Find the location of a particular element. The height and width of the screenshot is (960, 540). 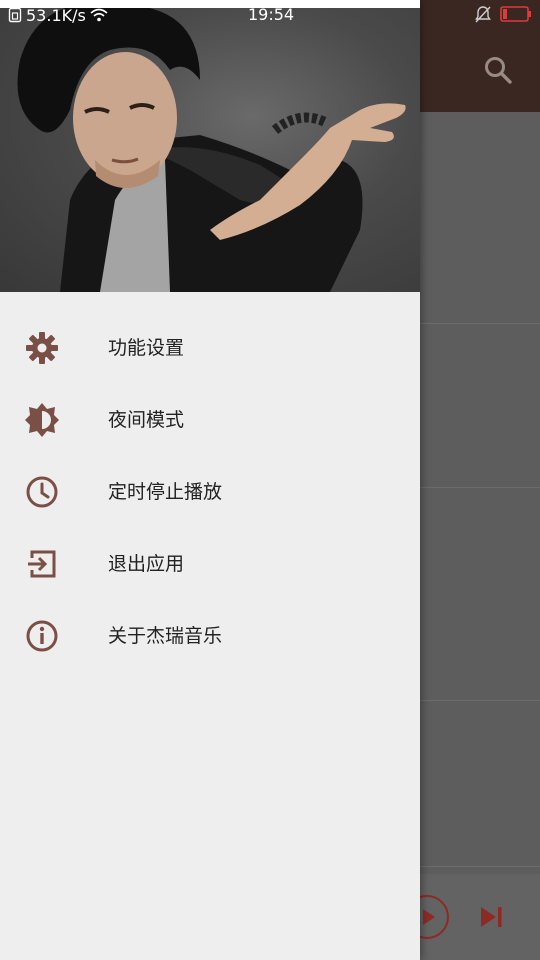

bell-muted-icon is located at coordinates (483, 14).